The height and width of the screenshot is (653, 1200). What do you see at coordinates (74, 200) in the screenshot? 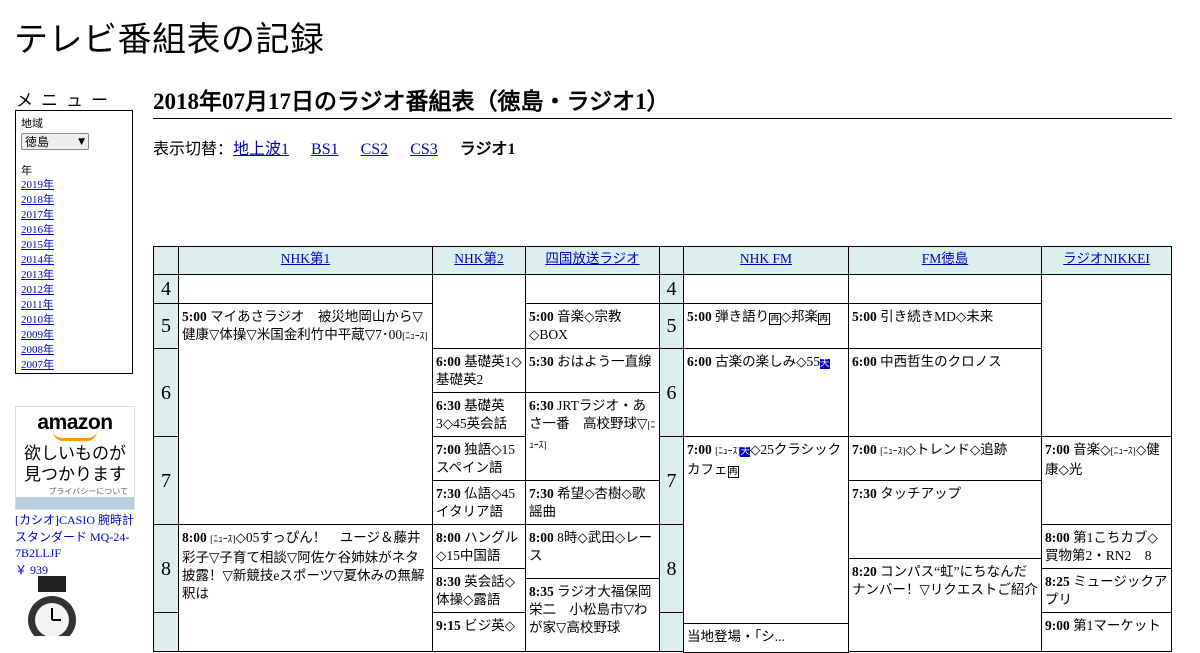
I see `year-link: 2018年` at bounding box center [74, 200].